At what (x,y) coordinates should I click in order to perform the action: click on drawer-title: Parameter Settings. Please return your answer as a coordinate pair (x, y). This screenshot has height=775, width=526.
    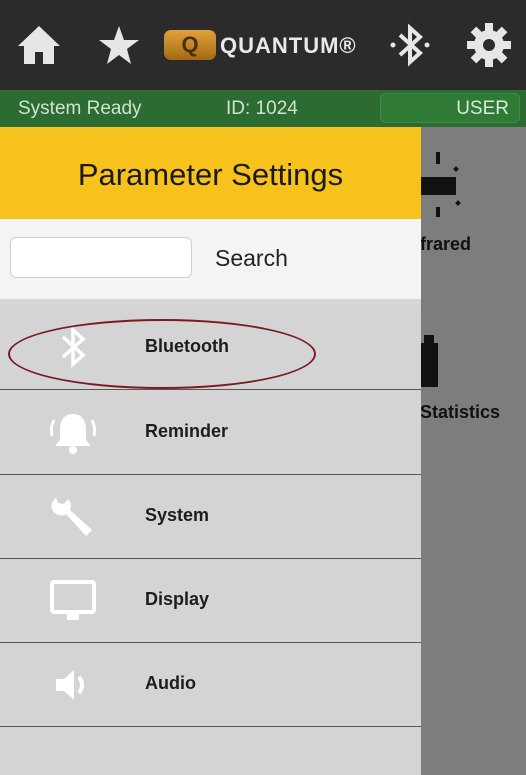
    Looking at the image, I should click on (210, 174).